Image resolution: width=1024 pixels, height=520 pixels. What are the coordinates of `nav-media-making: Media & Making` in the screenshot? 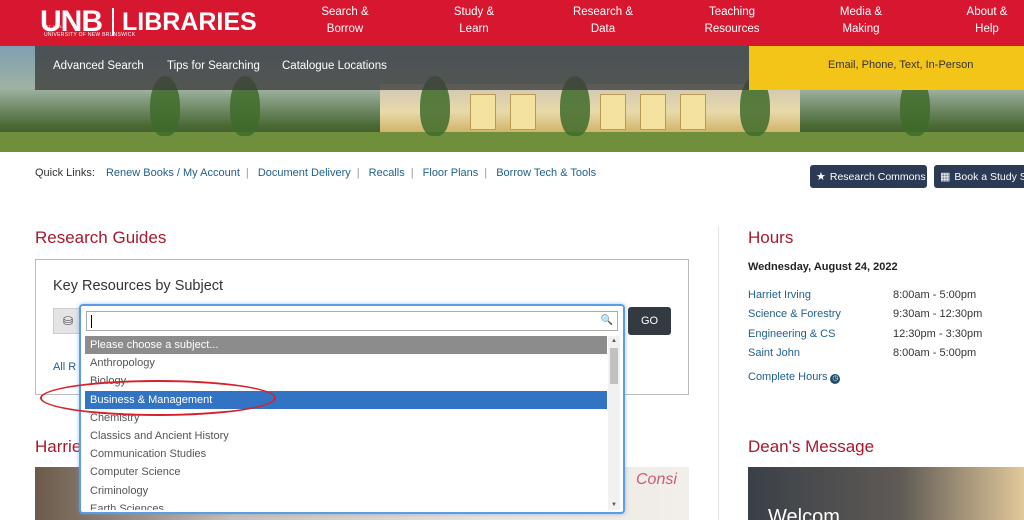 It's located at (861, 21).